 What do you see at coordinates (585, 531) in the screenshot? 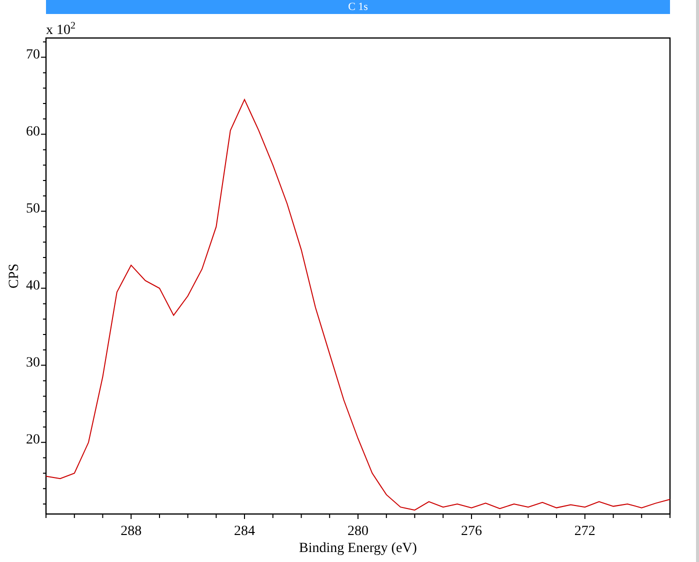
I see `tick-label: 272` at bounding box center [585, 531].